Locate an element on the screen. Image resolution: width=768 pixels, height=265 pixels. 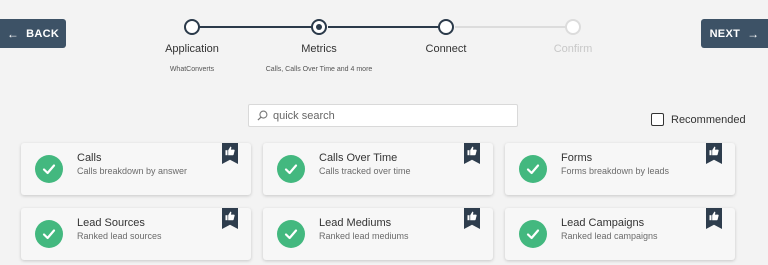
next-button: NEXT → is located at coordinates (734, 33).